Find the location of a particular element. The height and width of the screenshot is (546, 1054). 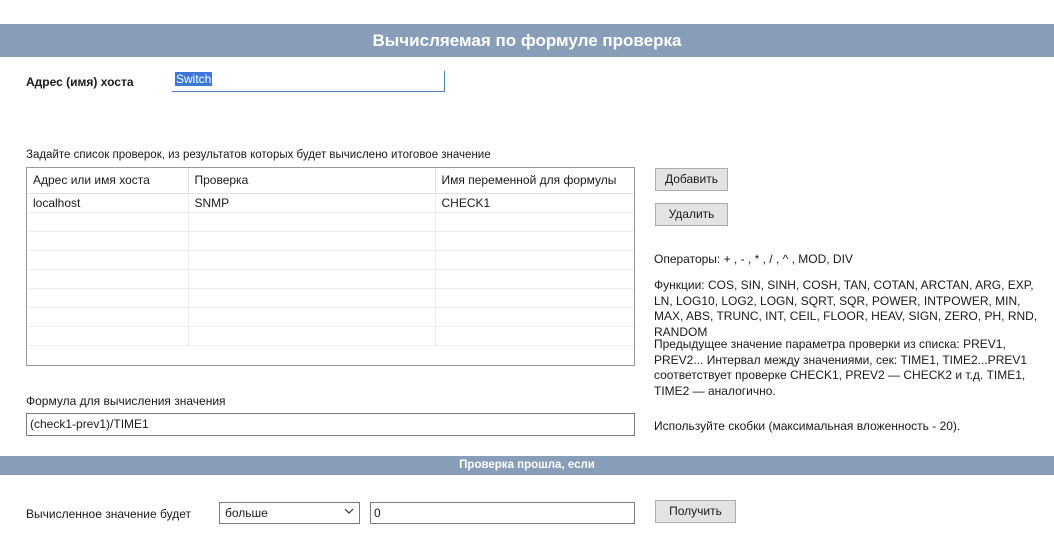

operators-help: Операторы: + , - , * , / , ^ , MOD, DIV is located at coordinates (753, 259).